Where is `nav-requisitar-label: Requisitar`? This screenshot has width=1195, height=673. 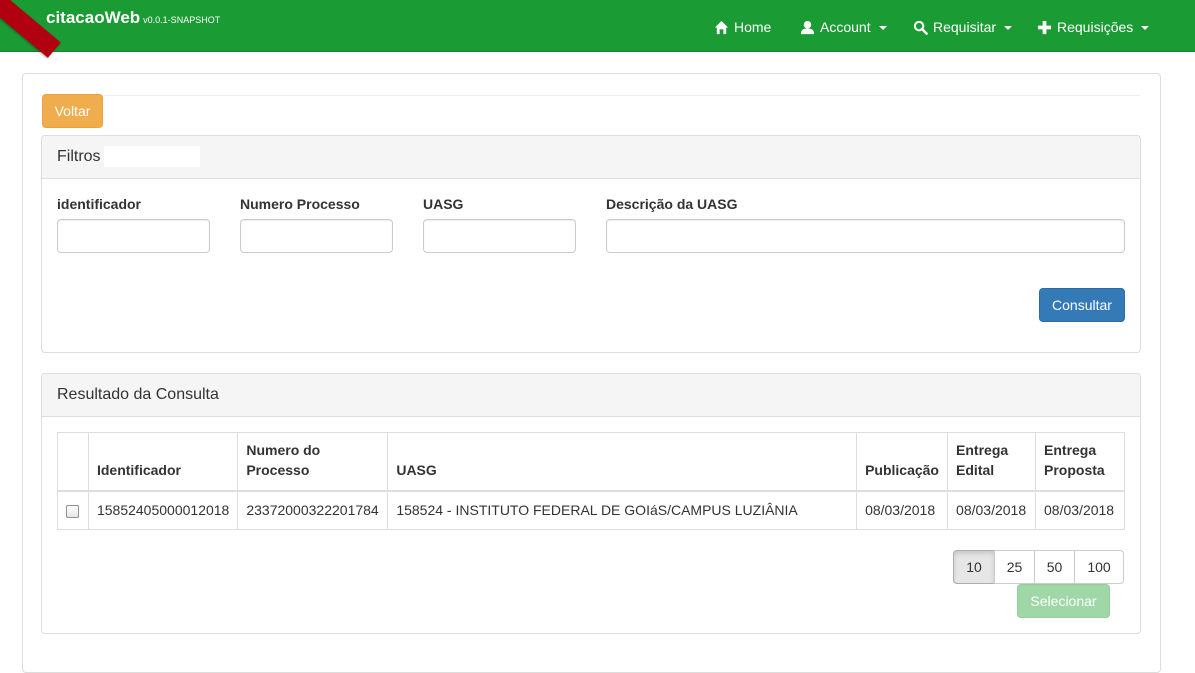
nav-requisitar-label: Requisitar is located at coordinates (965, 27).